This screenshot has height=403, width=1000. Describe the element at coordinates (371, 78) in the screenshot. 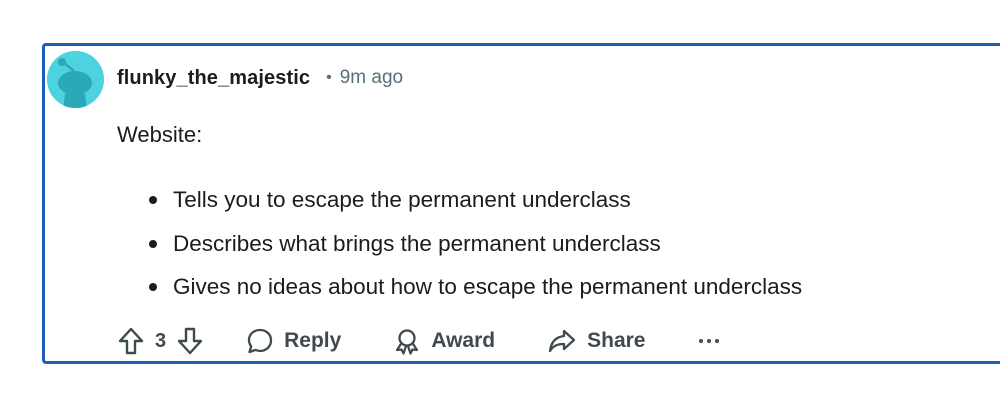

I see `comment-timestamp: 9m ago` at that location.